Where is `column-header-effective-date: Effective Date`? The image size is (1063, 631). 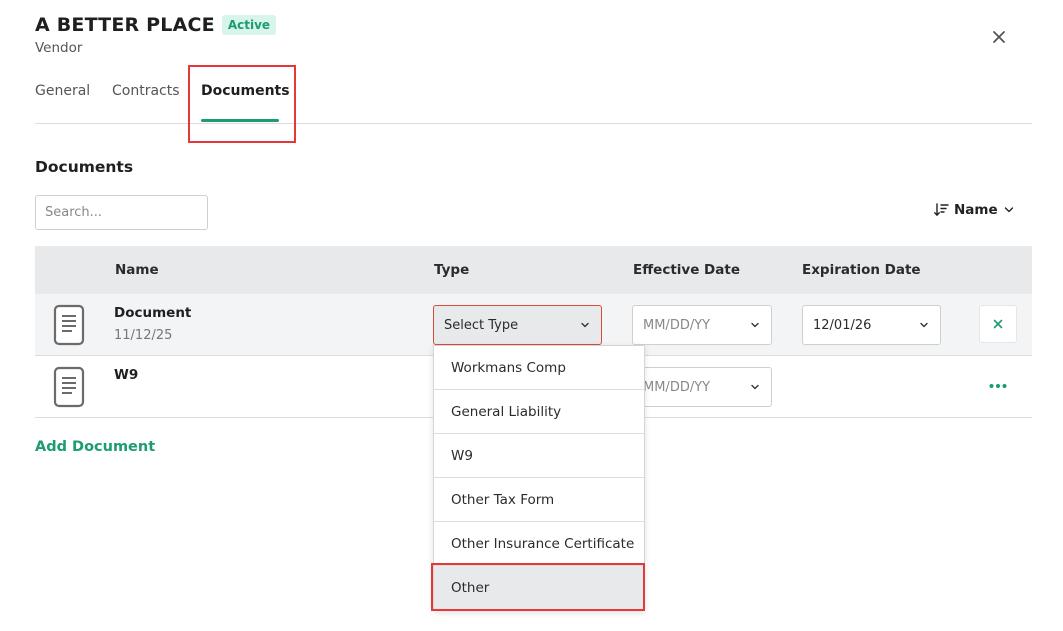 column-header-effective-date: Effective Date is located at coordinates (686, 270).